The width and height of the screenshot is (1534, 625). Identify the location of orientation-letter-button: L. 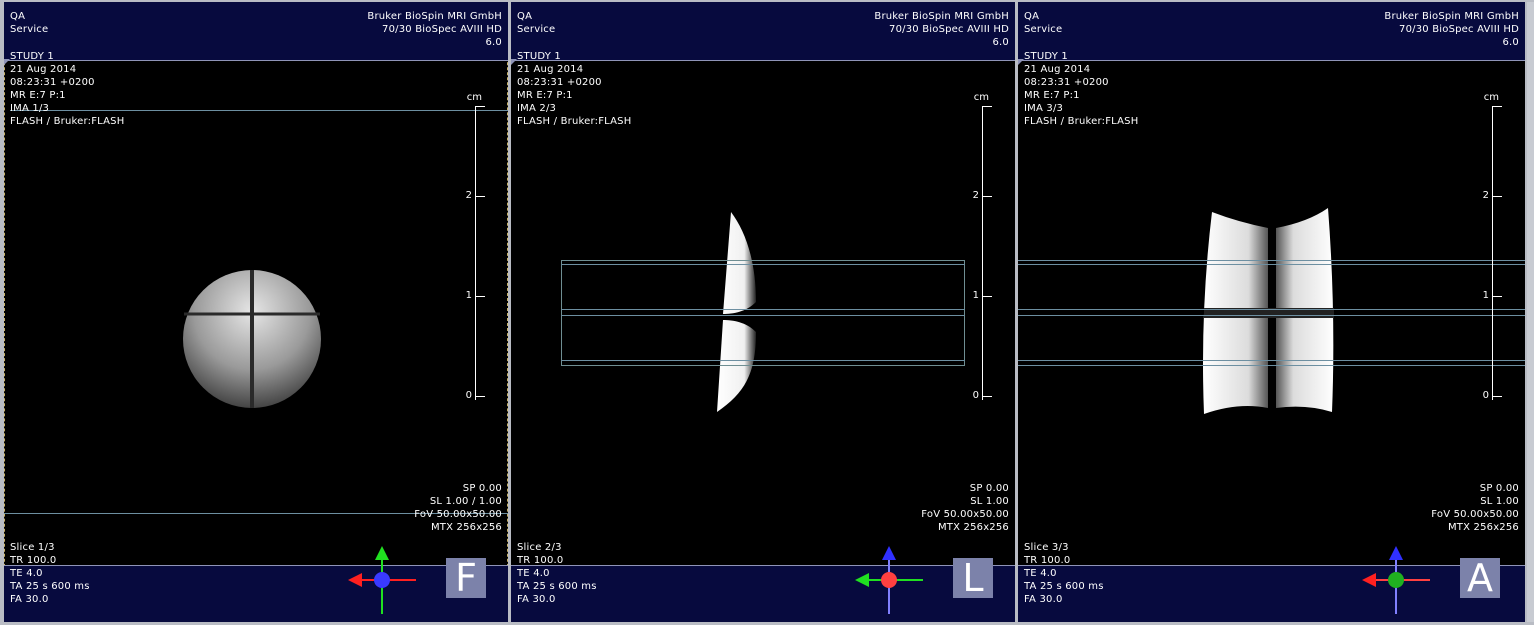
(973, 578).